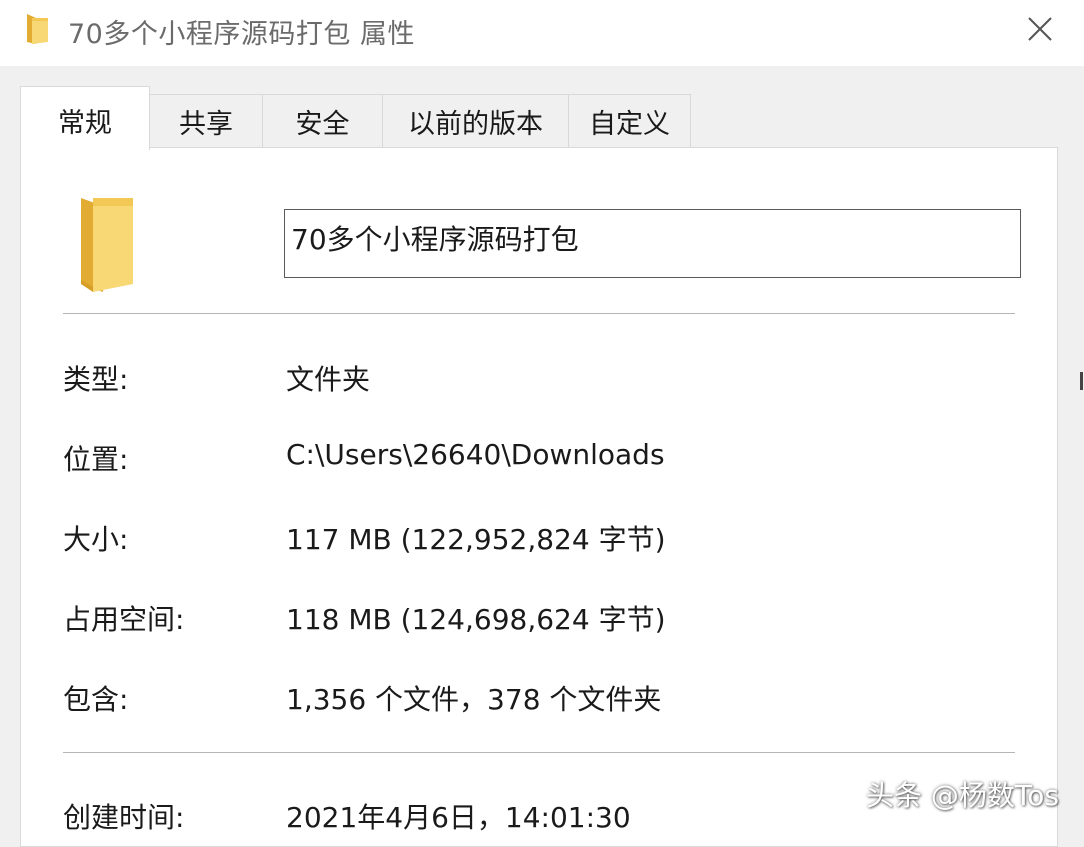 Image resolution: width=1084 pixels, height=847 pixels. I want to click on size-value: 117 MB (122,952,824 字节), so click(476, 539).